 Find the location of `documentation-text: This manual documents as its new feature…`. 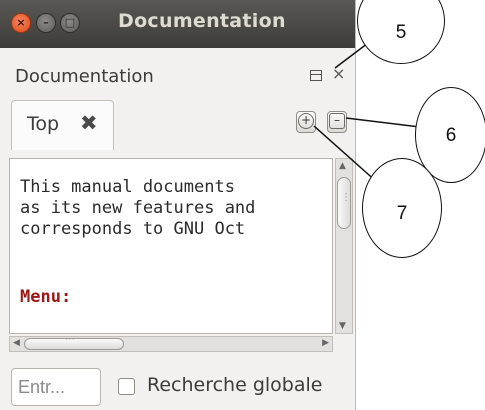

documentation-text: This manual documents as its new feature… is located at coordinates (137, 208).